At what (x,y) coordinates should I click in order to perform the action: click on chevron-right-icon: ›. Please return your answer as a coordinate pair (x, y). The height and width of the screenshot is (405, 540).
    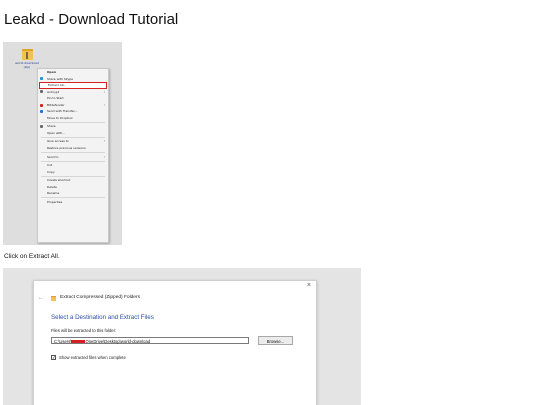
    Looking at the image, I should click on (104, 156).